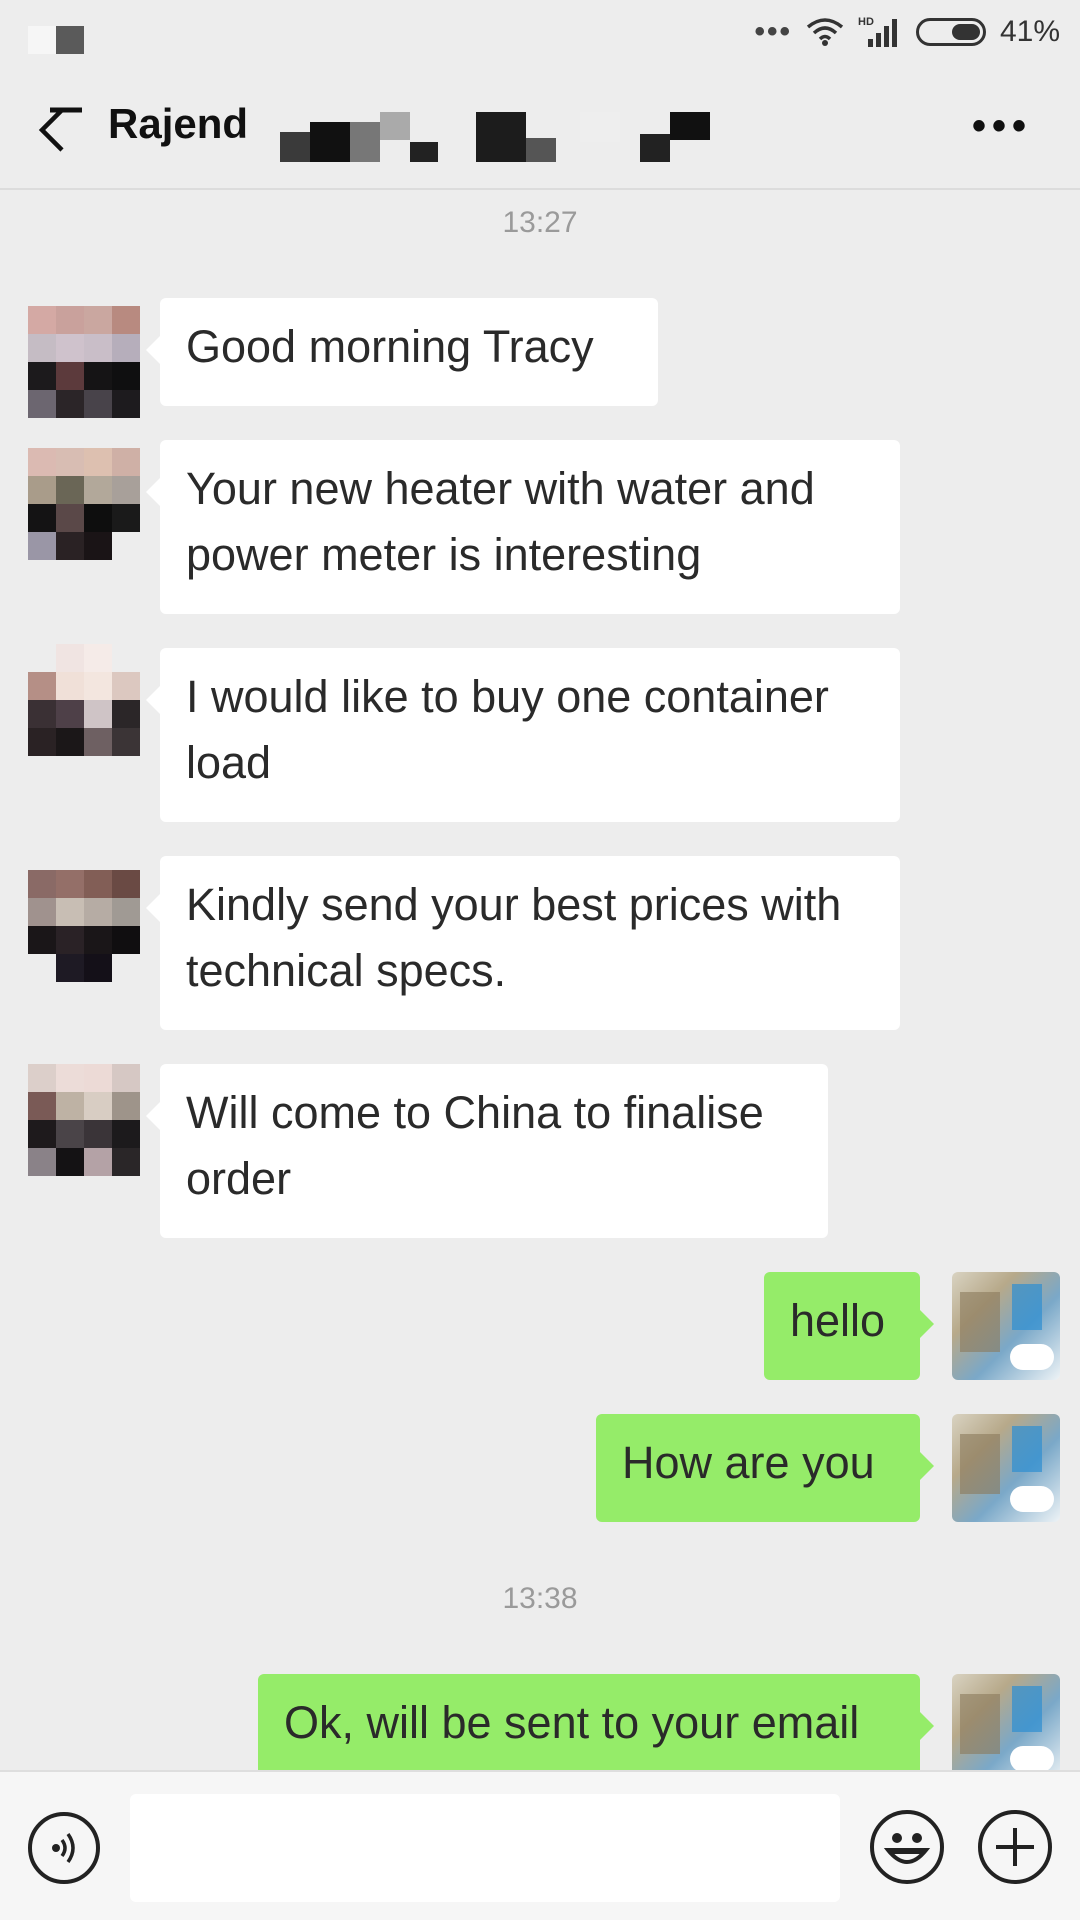 This screenshot has width=1080, height=1920. I want to click on message-bubble: I would like to buy one container load, so click(523, 735).